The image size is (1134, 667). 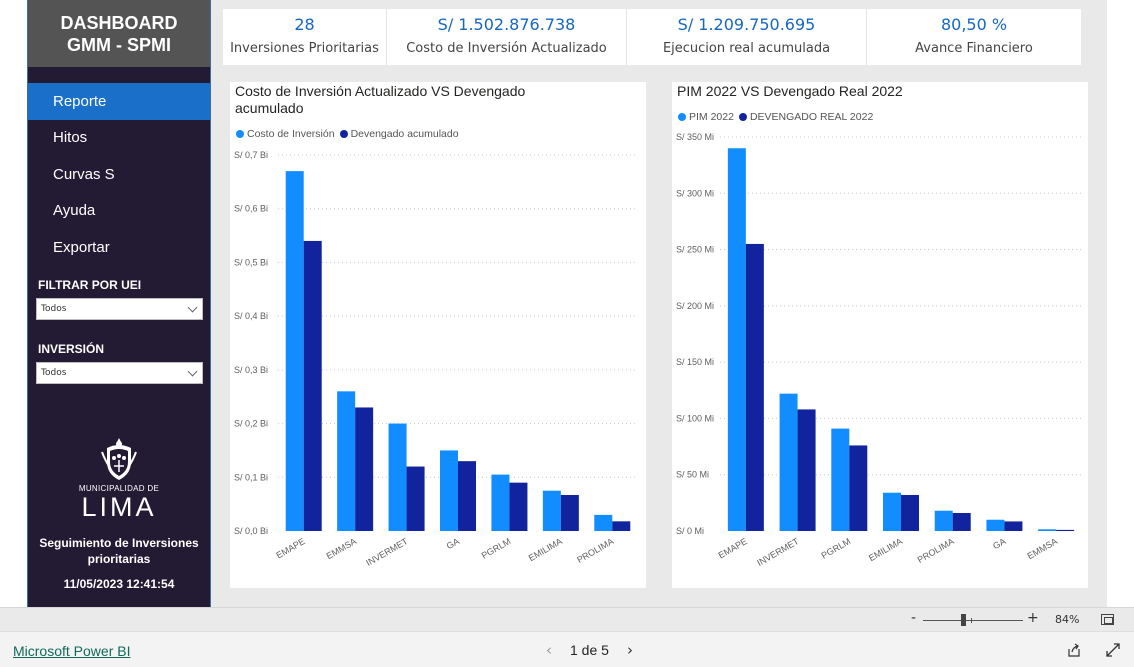 What do you see at coordinates (399, 134) in the screenshot?
I see `legend-entry: Devengado acumulado` at bounding box center [399, 134].